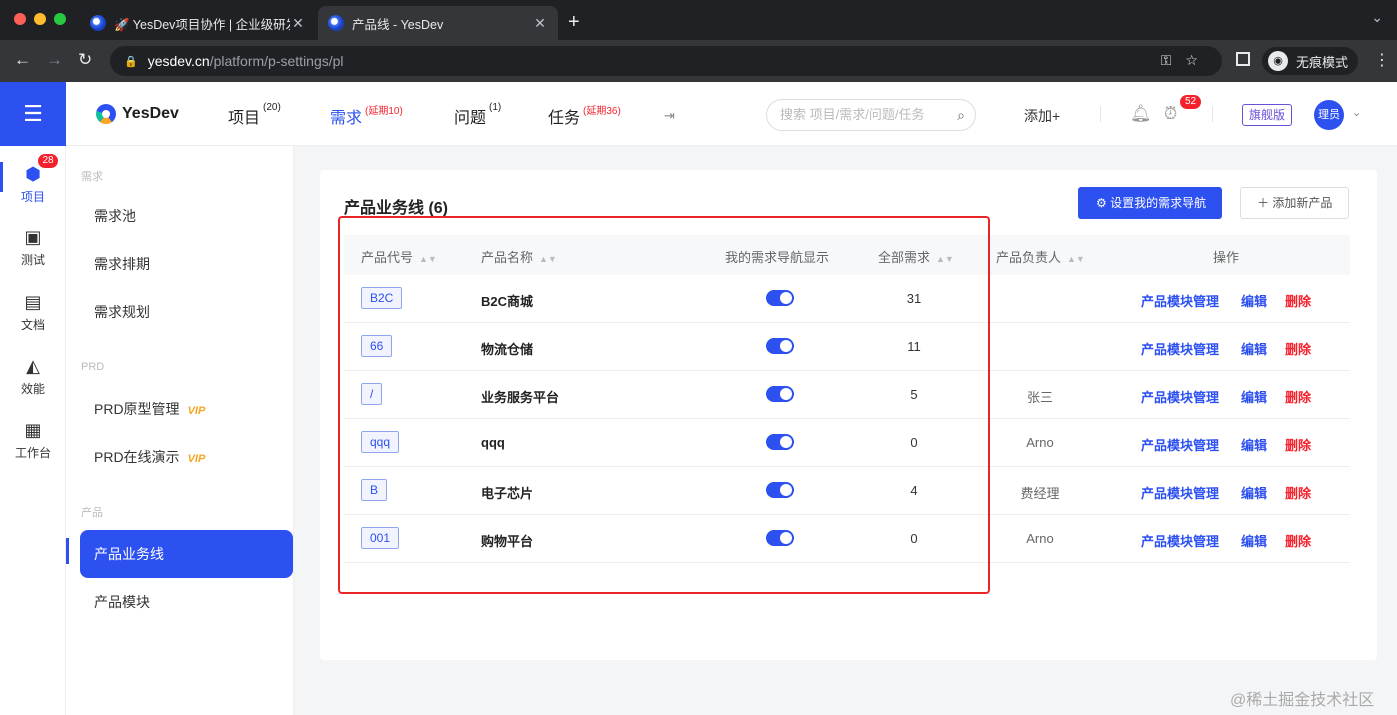 This screenshot has width=1397, height=715. Describe the element at coordinates (1302, 203) in the screenshot. I see `button-label: 添加新产品` at that location.